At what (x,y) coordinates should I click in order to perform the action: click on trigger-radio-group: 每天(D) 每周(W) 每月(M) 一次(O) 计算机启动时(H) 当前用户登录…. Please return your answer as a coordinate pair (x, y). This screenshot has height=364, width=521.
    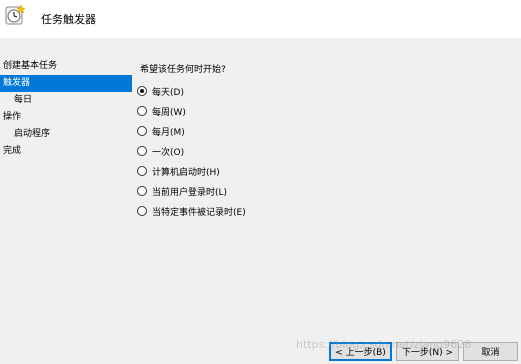
    Looking at the image, I should click on (191, 151).